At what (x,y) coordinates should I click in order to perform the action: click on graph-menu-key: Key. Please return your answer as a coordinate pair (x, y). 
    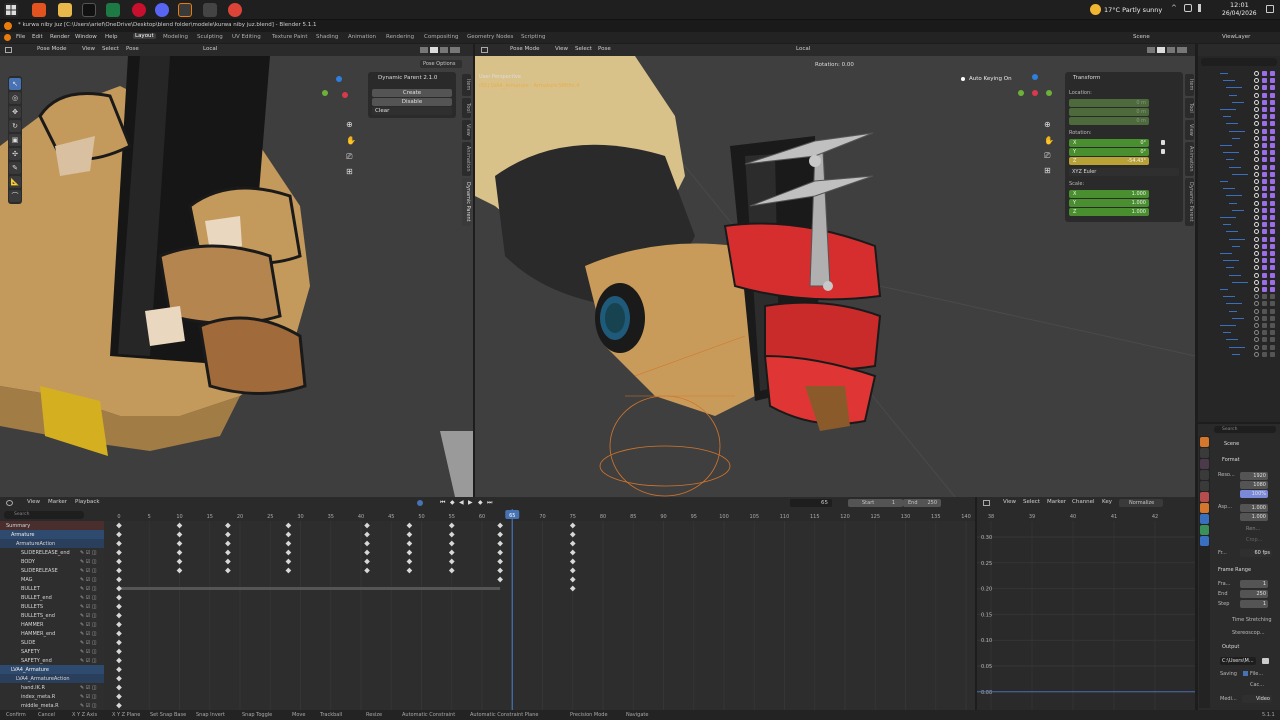
    Looking at the image, I should click on (1107, 502).